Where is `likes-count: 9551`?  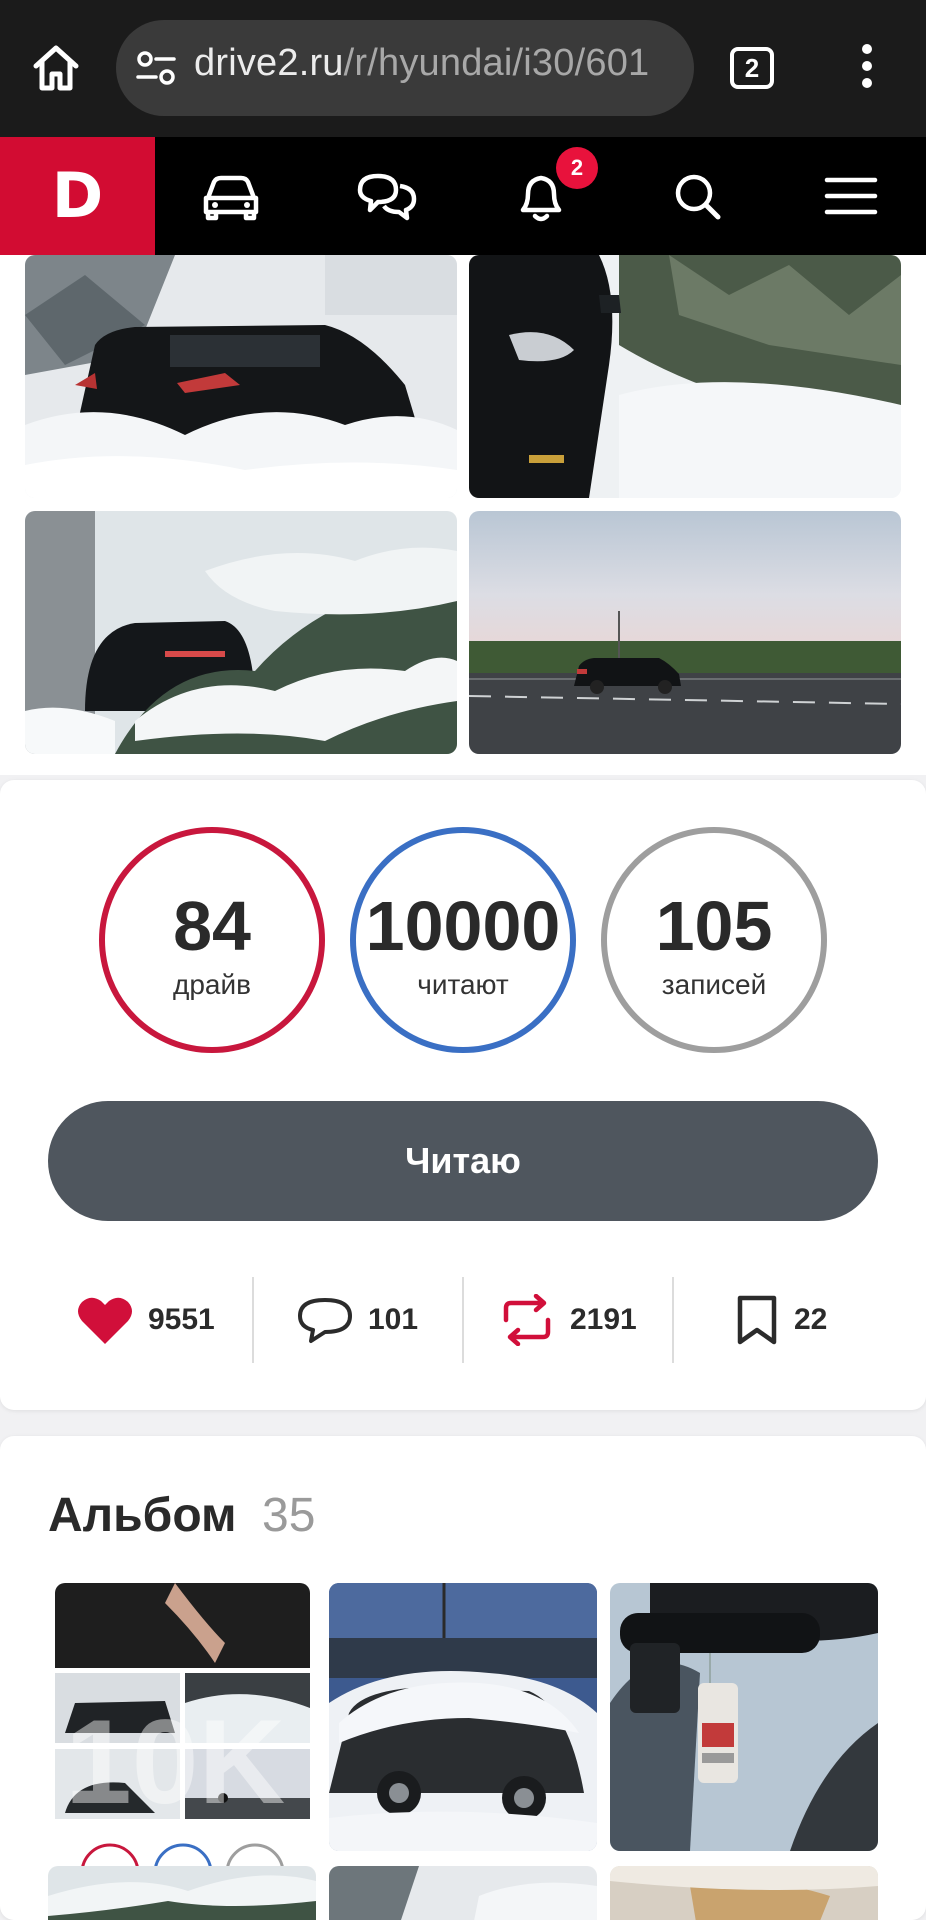
likes-count: 9551 is located at coordinates (181, 1319).